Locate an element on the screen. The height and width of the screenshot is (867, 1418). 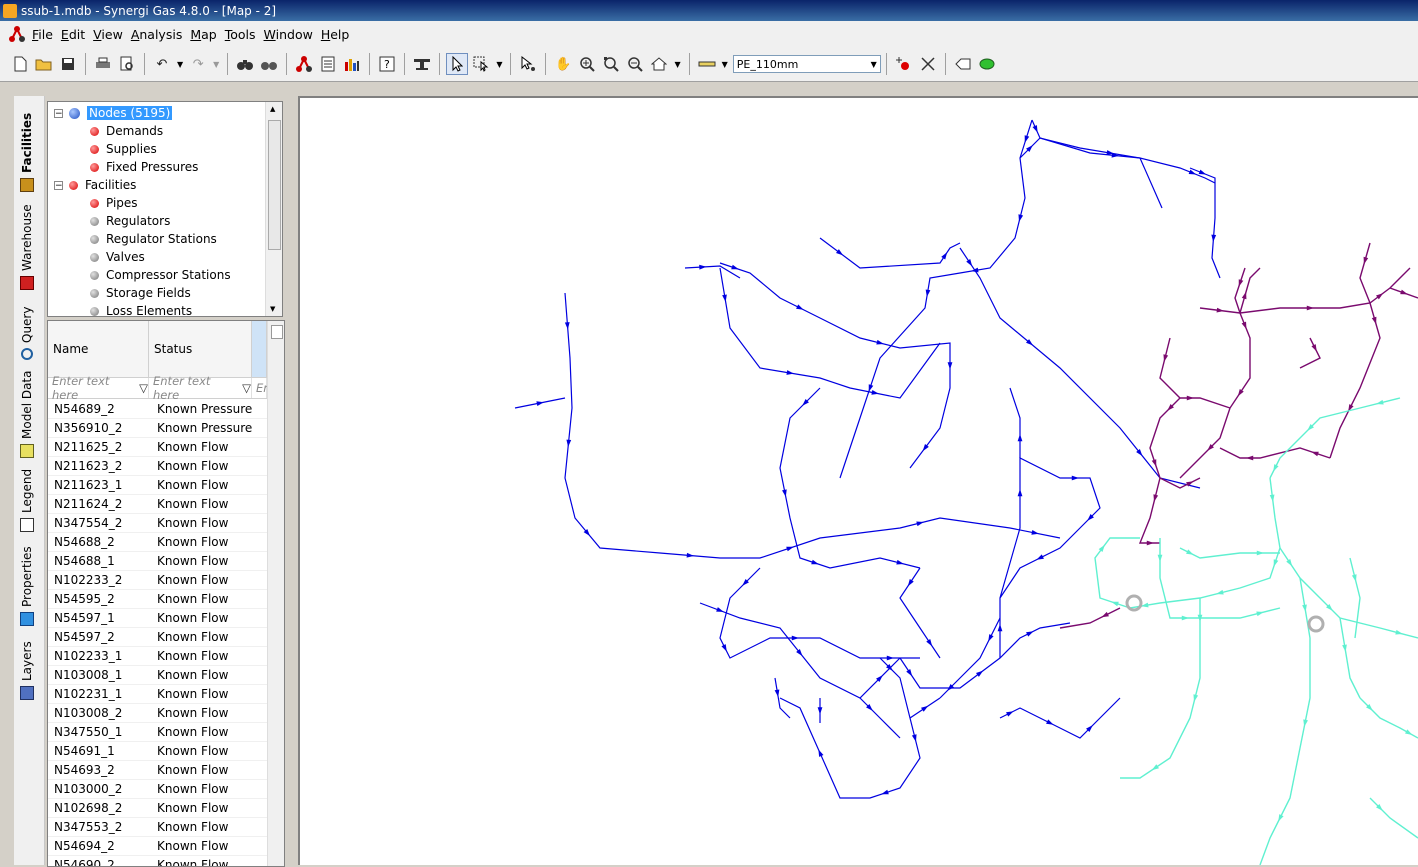
table-row: N54597_2Known Flow is located at coordinates (158, 637).